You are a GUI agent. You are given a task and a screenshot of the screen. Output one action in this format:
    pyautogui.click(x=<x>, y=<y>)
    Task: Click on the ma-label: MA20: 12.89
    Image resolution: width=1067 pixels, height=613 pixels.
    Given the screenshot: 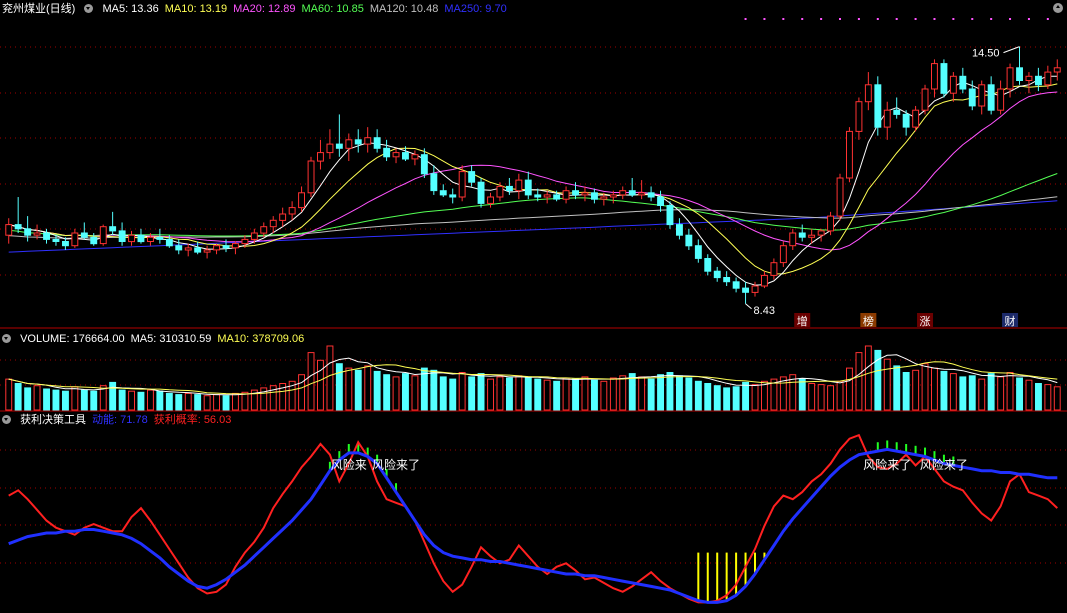 What is the action you would take?
    pyautogui.click(x=264, y=9)
    